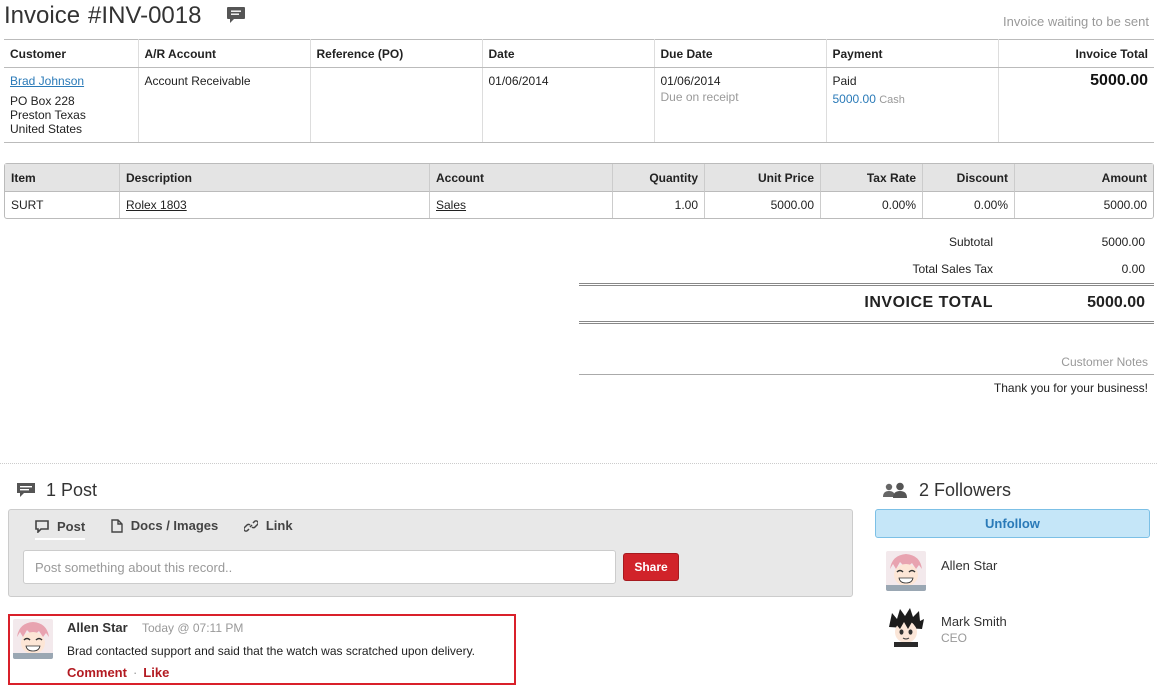  I want to click on comment-link: Comment, so click(97, 672).